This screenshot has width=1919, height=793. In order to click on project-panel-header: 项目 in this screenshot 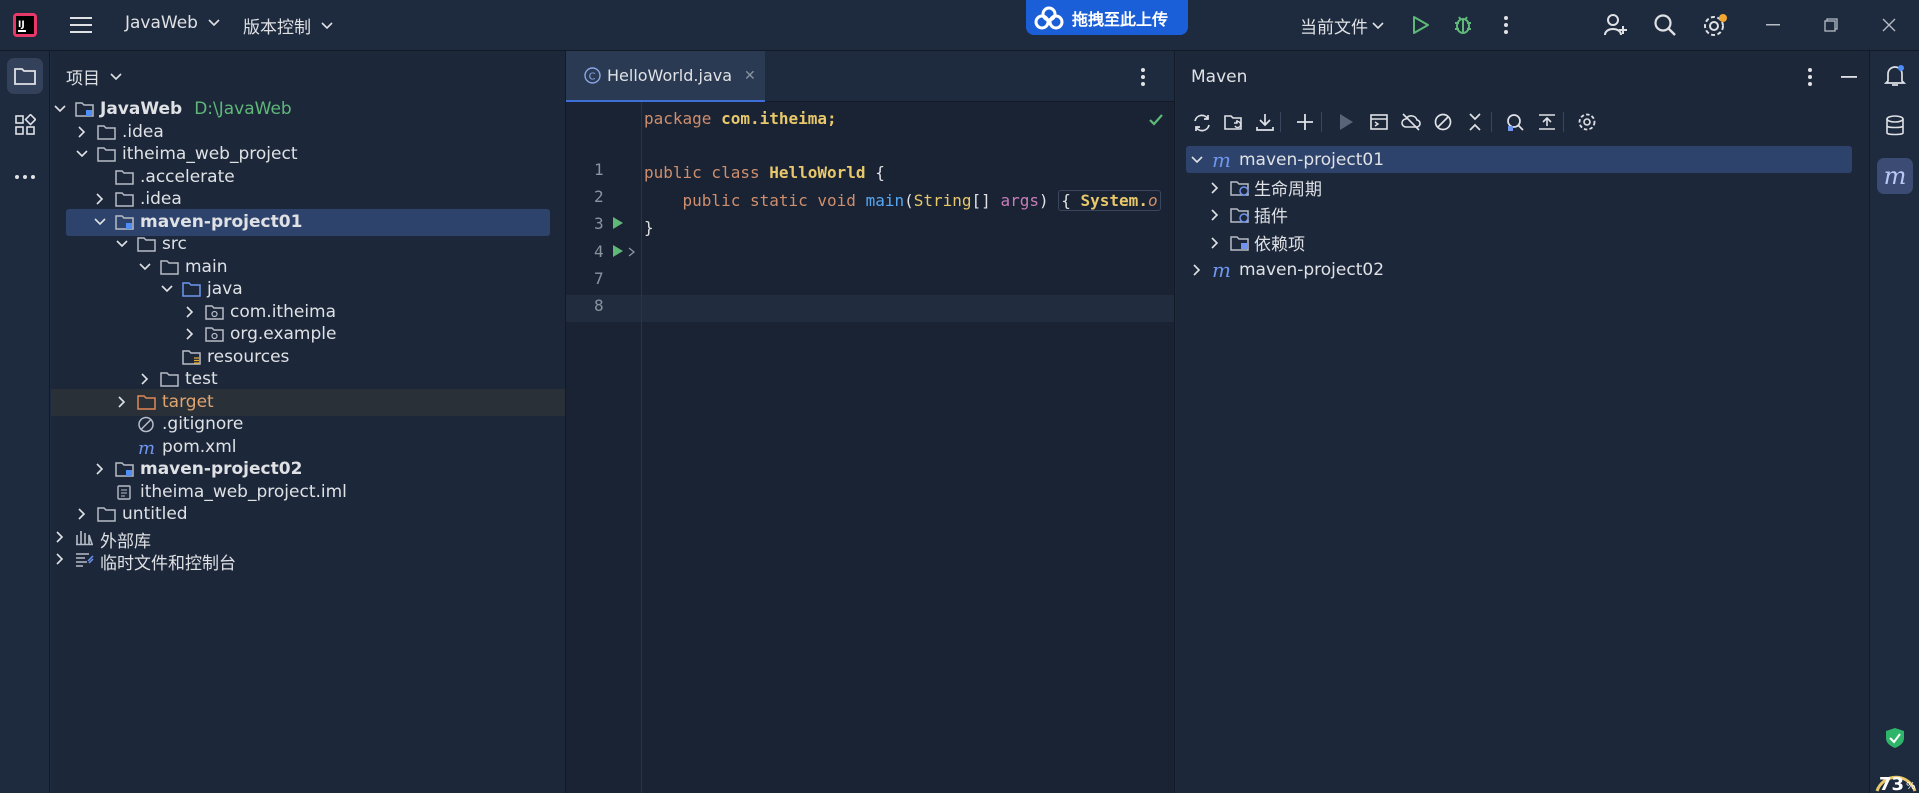, I will do `click(308, 76)`.